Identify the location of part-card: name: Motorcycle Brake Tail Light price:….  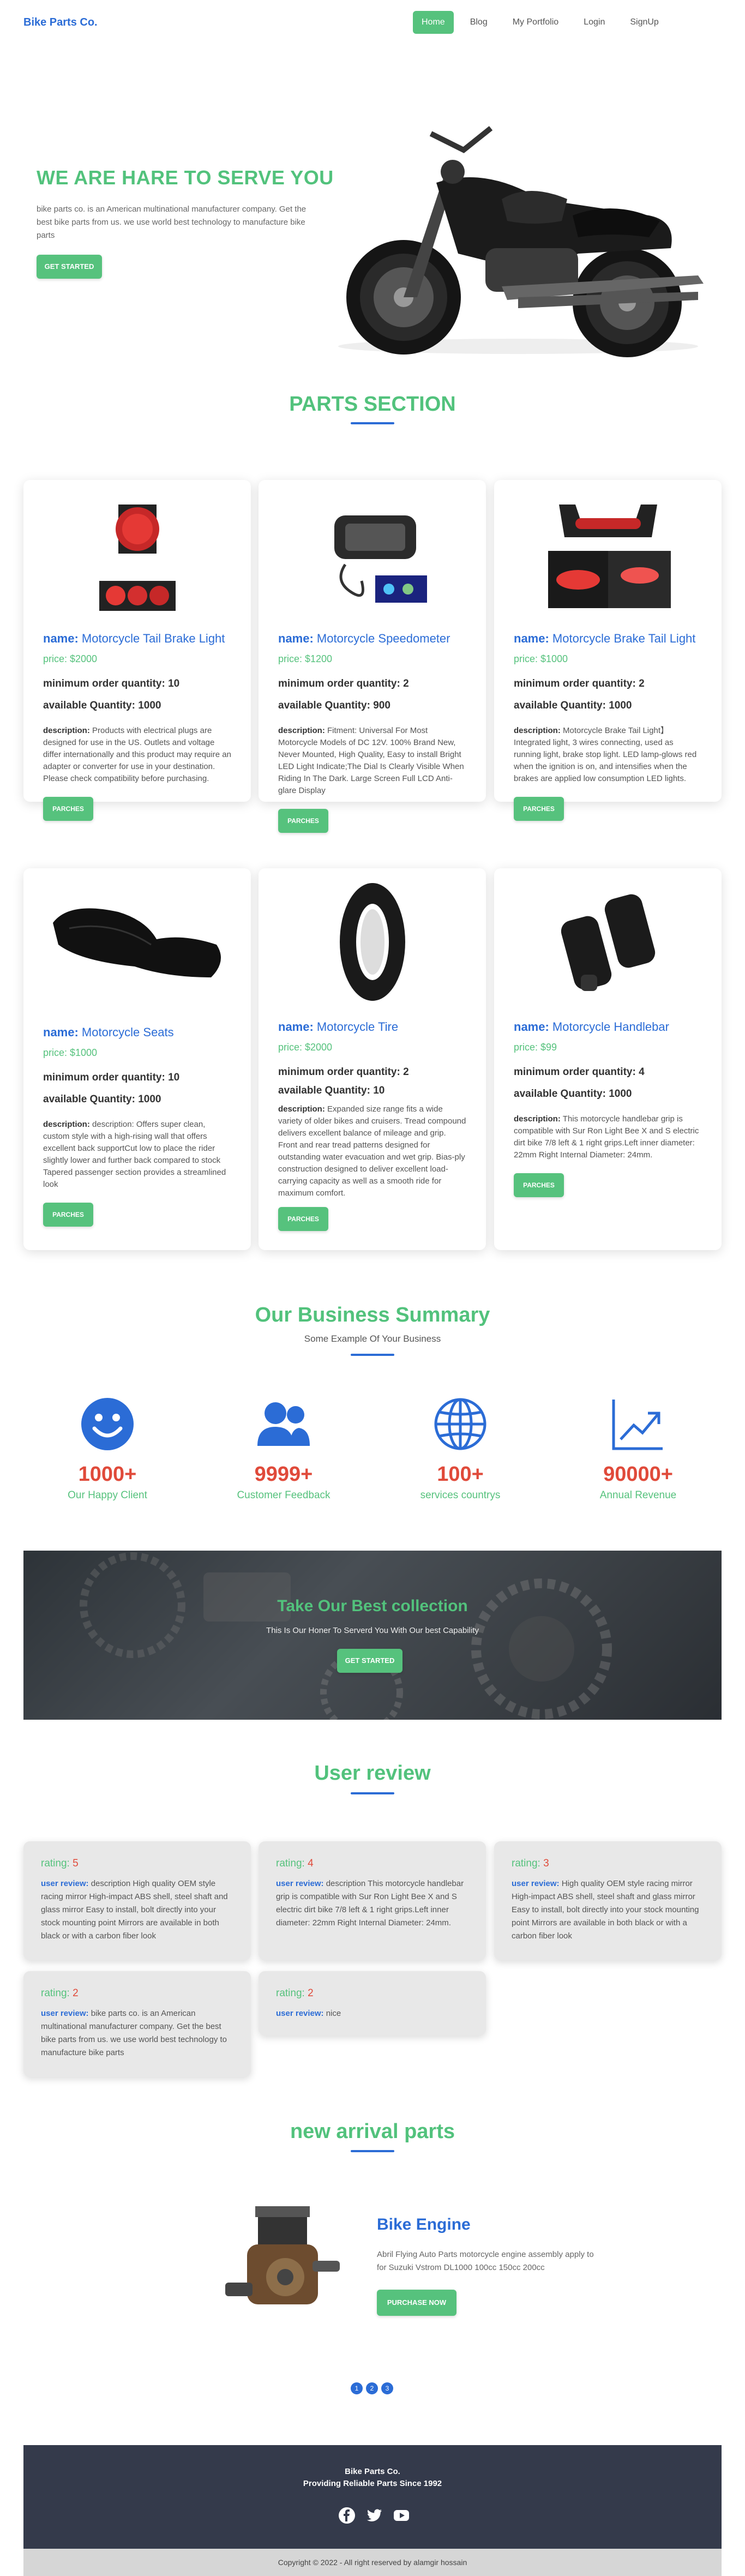
(608, 651).